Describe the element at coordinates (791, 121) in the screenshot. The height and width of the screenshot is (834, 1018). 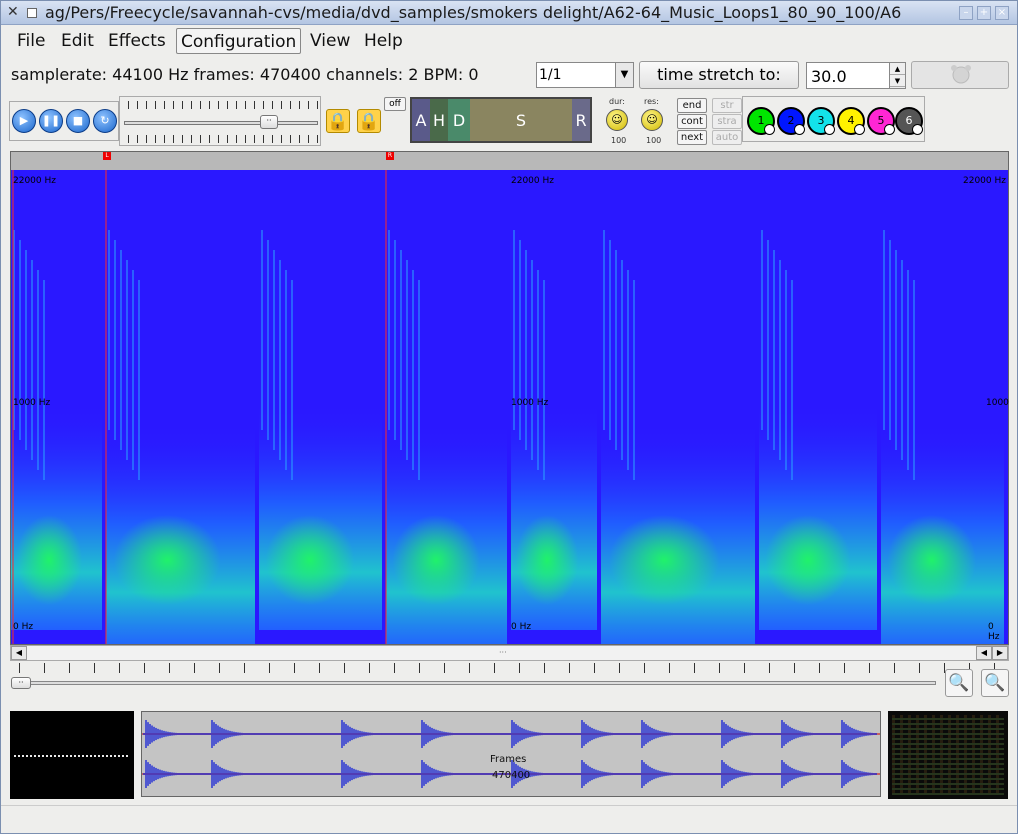
I see `channel-2-button: 2` at that location.